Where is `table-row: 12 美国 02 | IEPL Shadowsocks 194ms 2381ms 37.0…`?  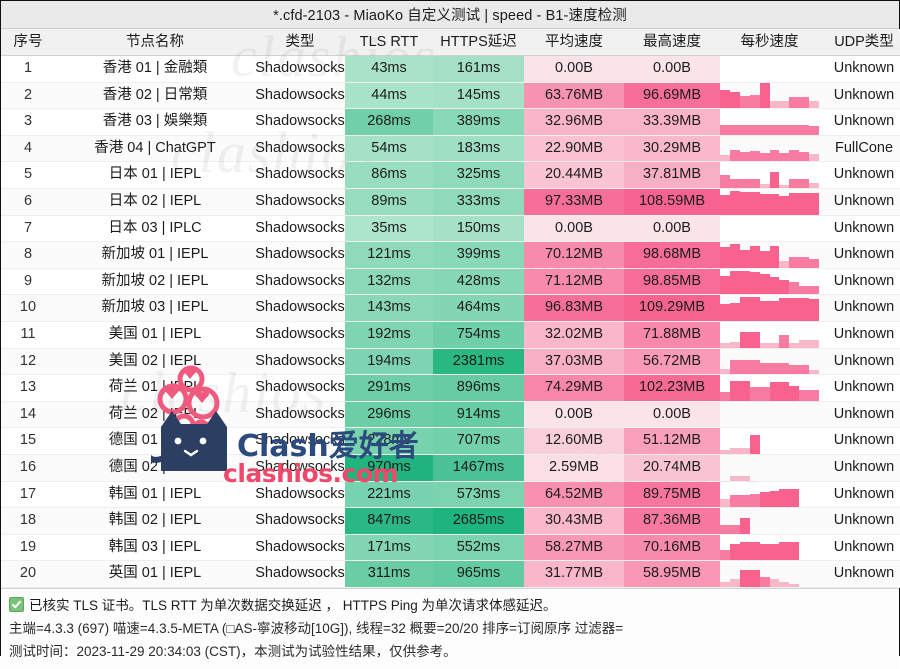
table-row: 12 美国 02 | IEPL Shadowsocks 194ms 2381ms 37.0… is located at coordinates (450, 361).